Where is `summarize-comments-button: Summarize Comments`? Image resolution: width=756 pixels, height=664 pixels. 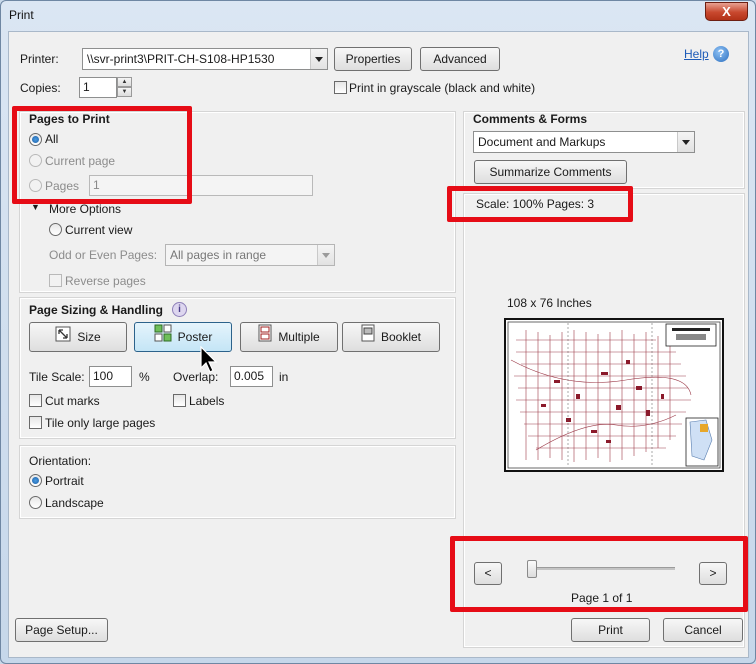
summarize-comments-button: Summarize Comments is located at coordinates (550, 172).